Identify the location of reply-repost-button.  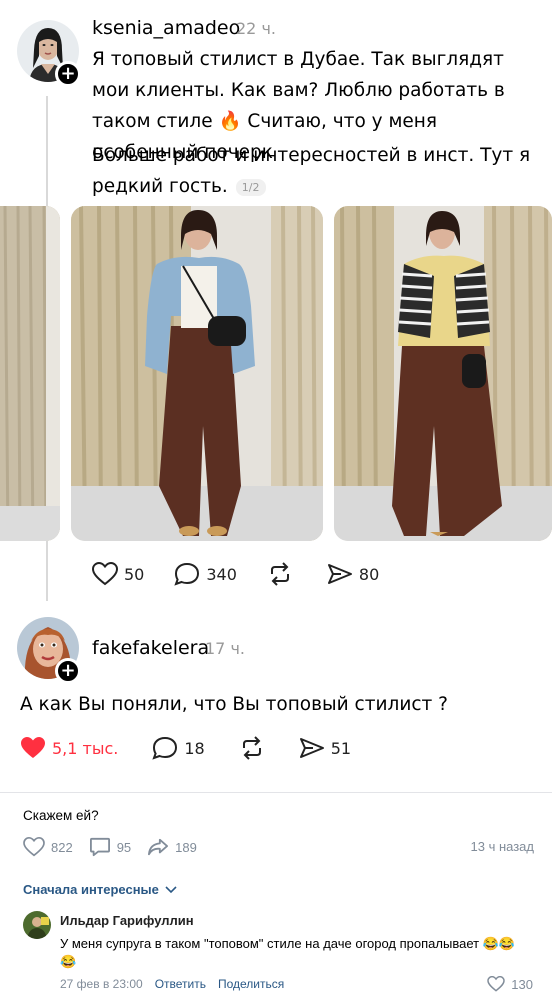
(252, 748).